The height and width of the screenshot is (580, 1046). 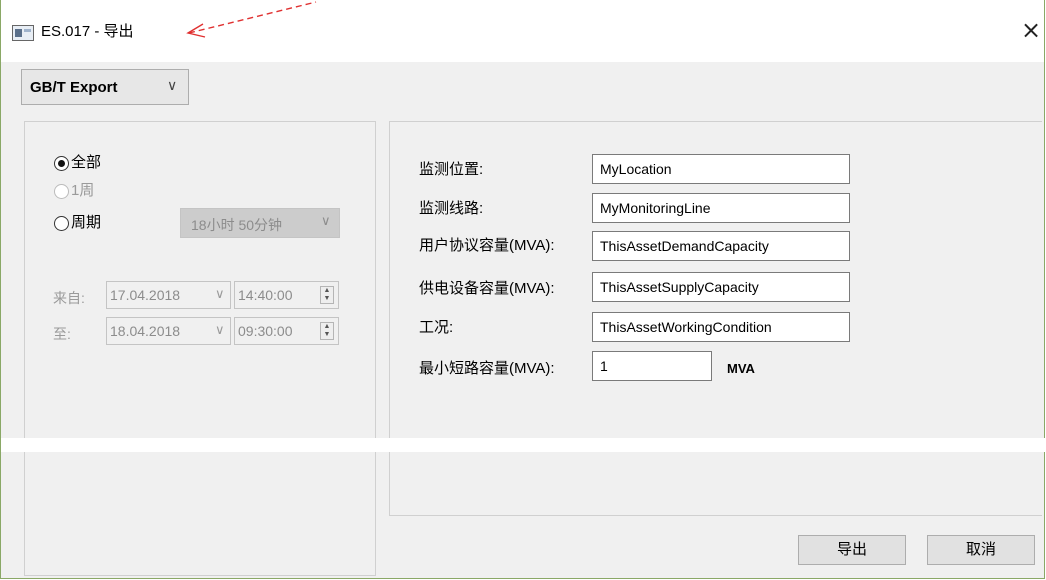 What do you see at coordinates (451, 208) in the screenshot?
I see `field-label-line: 监测线路:` at bounding box center [451, 208].